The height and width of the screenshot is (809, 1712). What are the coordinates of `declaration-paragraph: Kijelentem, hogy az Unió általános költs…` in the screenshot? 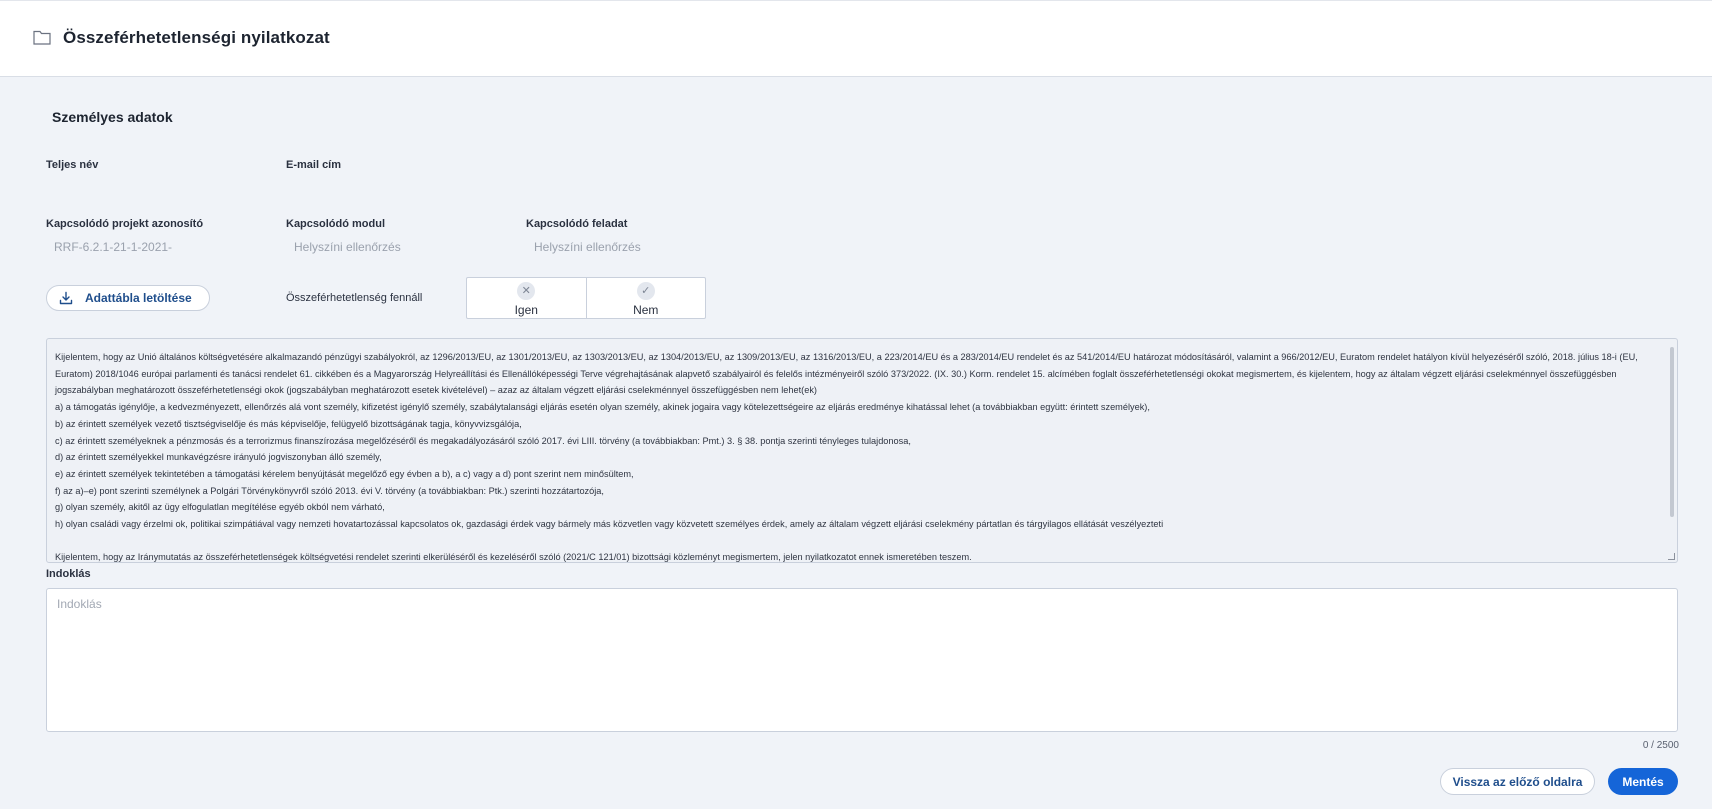 It's located at (846, 374).